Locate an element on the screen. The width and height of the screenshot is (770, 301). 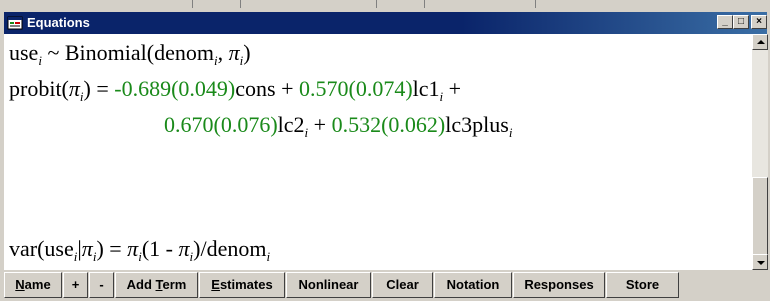
coefficient-lc2: 0.670(0.076) is located at coordinates (221, 124).